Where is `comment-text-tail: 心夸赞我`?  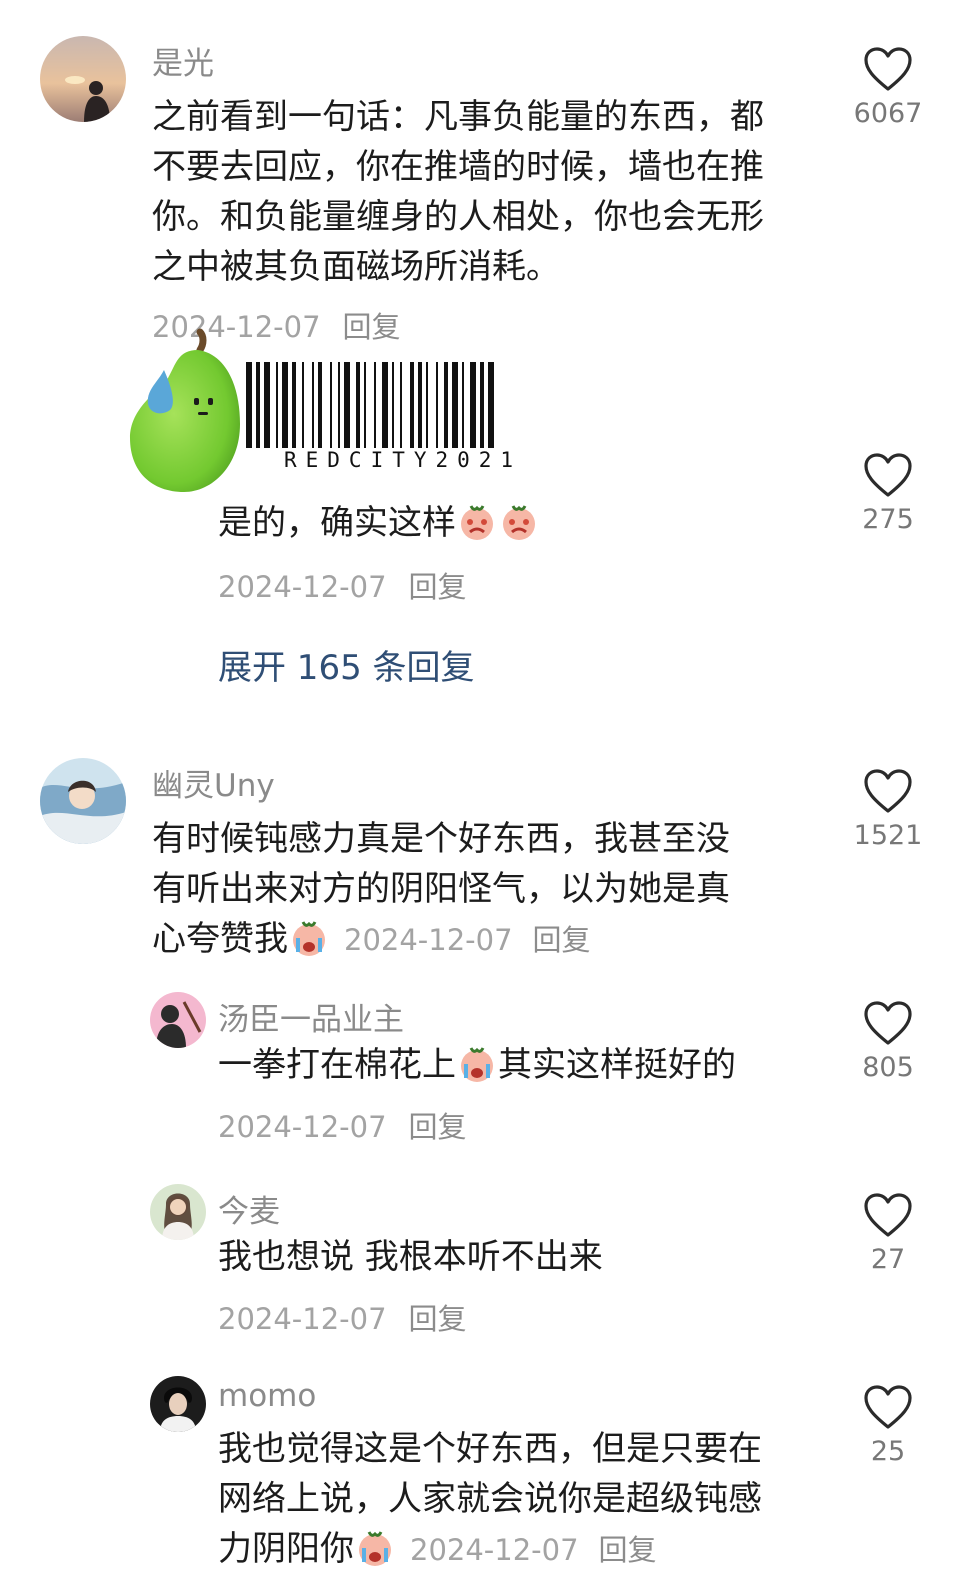
comment-text-tail: 心夸赞我 is located at coordinates (220, 939).